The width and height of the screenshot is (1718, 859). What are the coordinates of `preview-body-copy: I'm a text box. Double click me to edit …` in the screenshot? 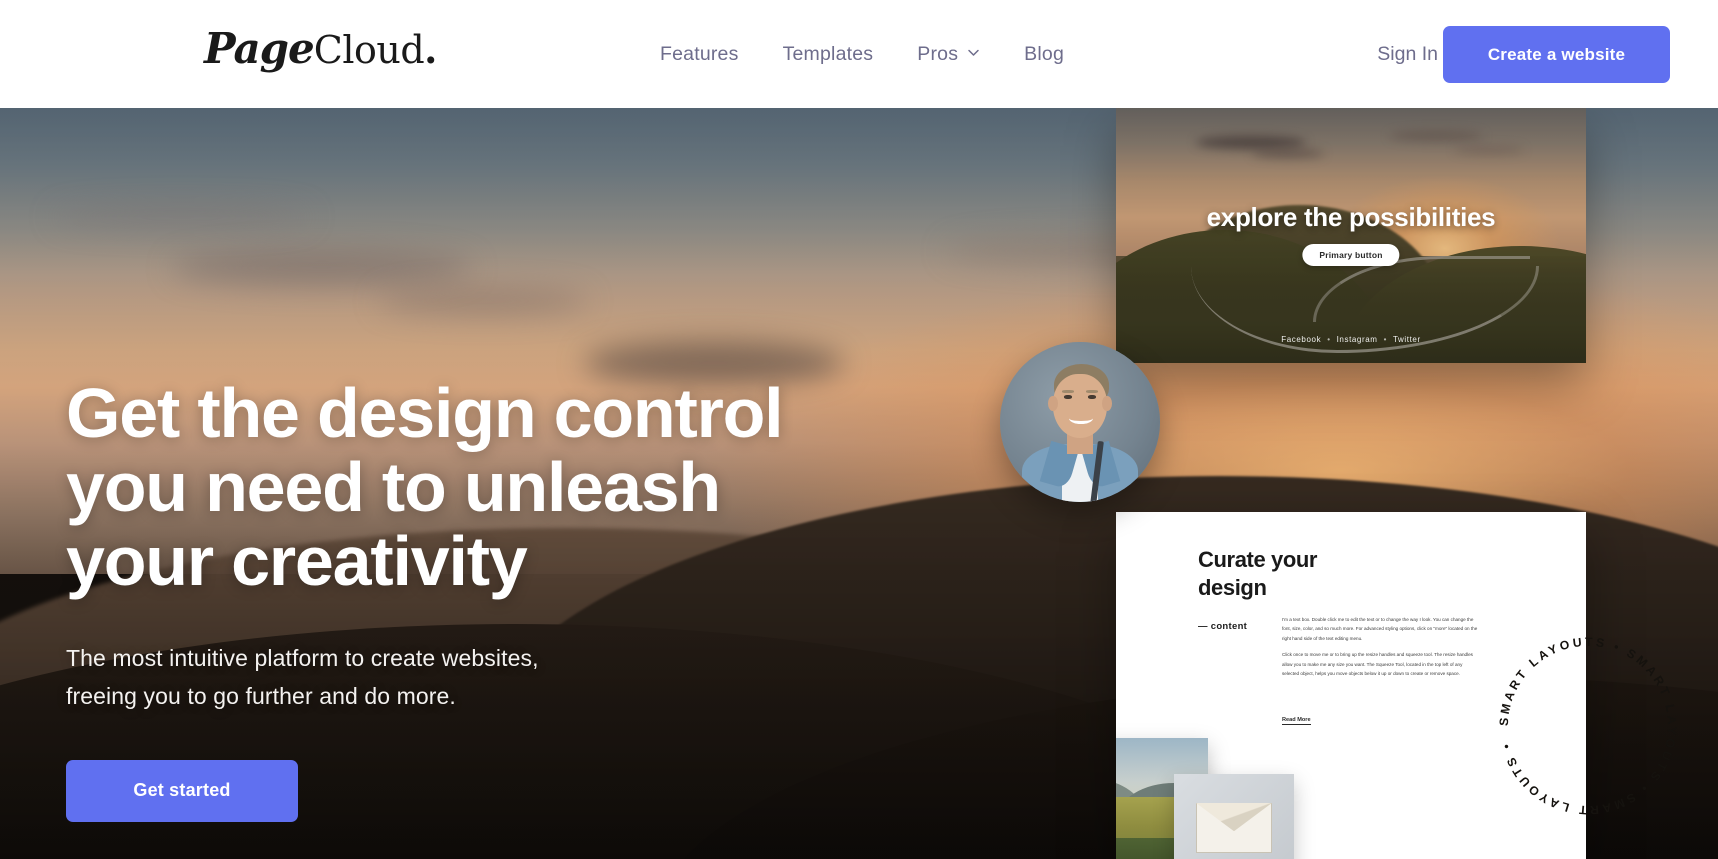 It's located at (1380, 650).